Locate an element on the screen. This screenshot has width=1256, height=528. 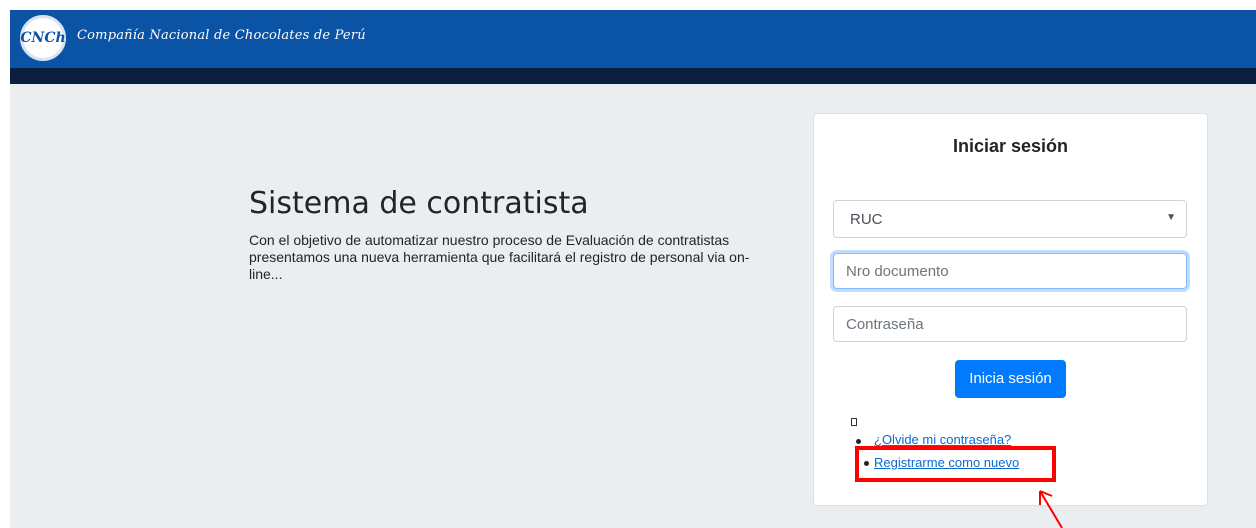
forgot-password-link: ¿Olvide mi contraseña? is located at coordinates (942, 439).